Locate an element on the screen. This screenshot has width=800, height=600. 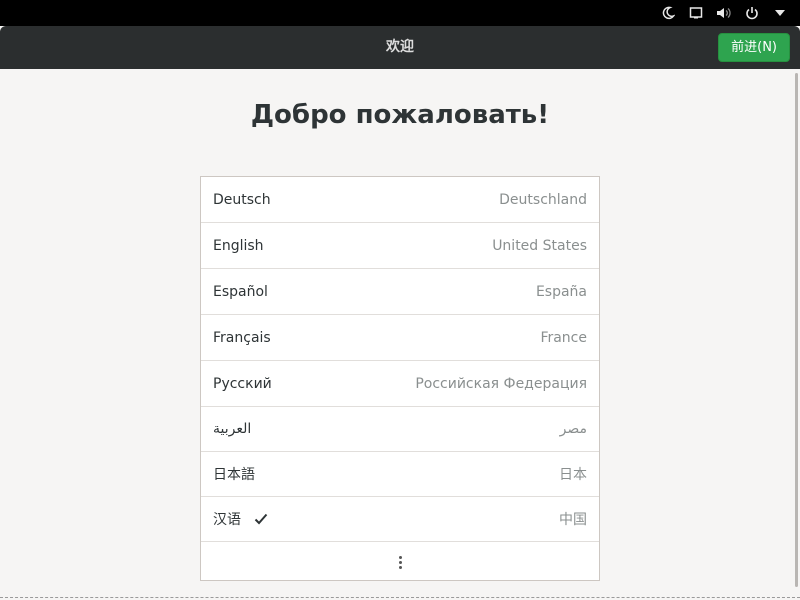
more-languages-button is located at coordinates (400, 562).